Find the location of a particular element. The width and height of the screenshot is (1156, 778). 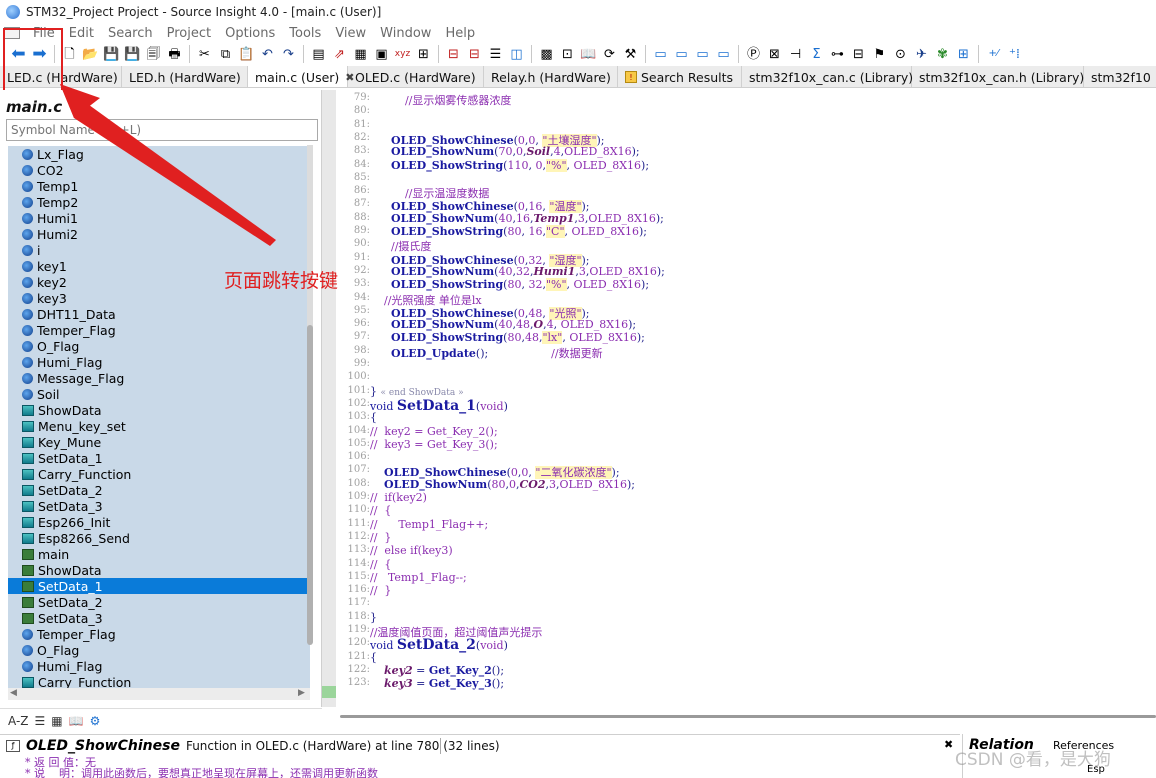

symbol-list-item: Esp266_Init is located at coordinates (159, 522).